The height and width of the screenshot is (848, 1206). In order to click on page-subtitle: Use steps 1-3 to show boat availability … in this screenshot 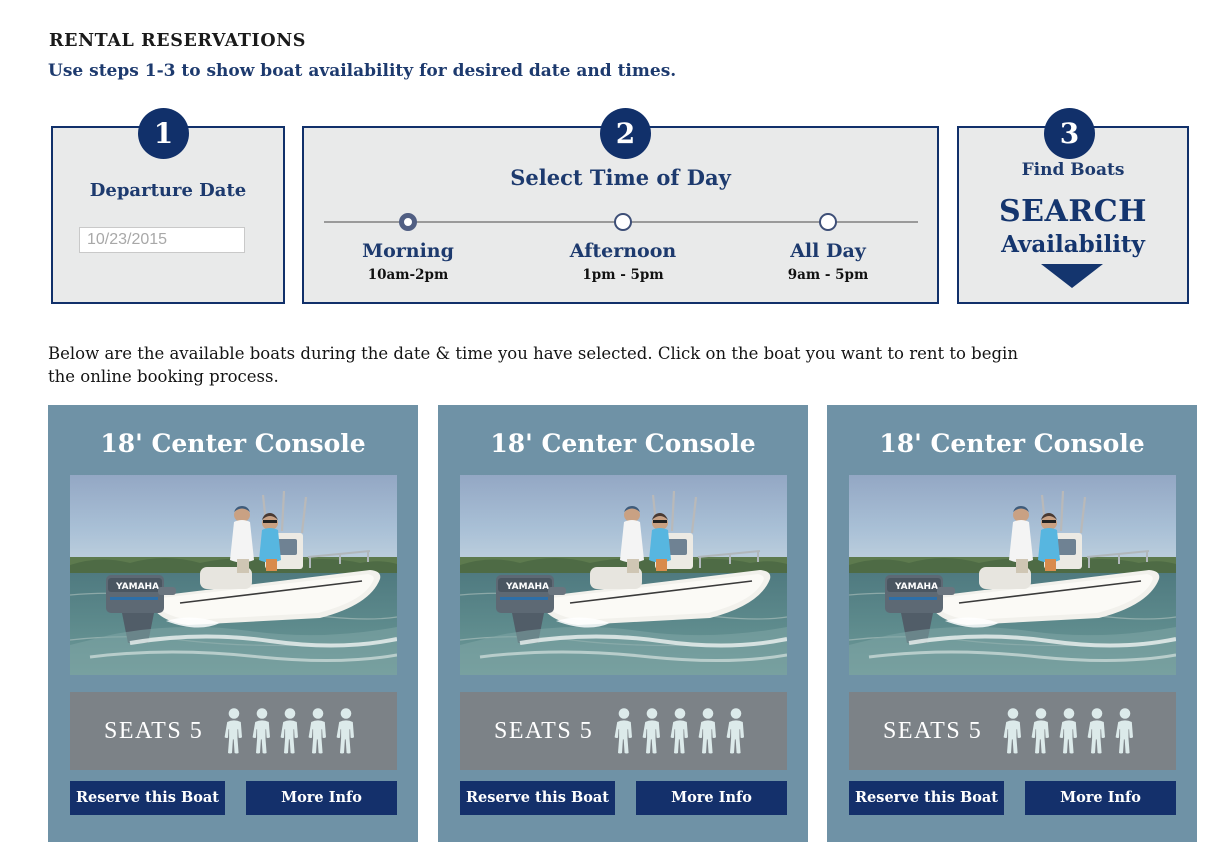, I will do `click(362, 71)`.